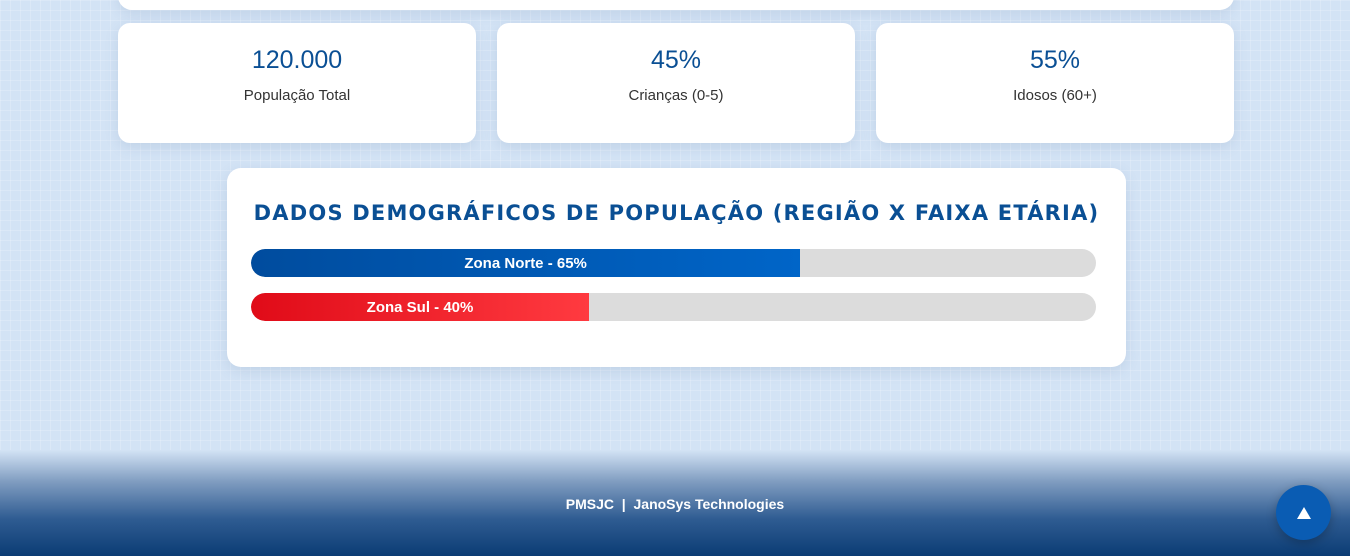 This screenshot has width=1350, height=556. What do you see at coordinates (1055, 83) in the screenshot?
I see `stat-card-elderly: 55% Idosos (60+)` at bounding box center [1055, 83].